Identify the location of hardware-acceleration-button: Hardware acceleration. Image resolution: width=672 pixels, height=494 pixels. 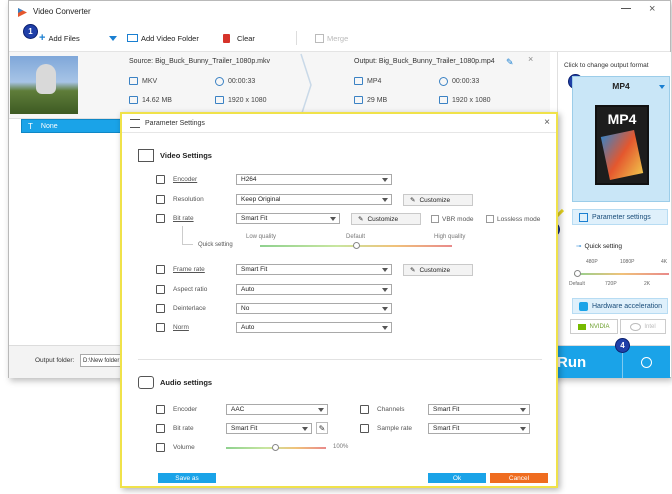
(620, 306).